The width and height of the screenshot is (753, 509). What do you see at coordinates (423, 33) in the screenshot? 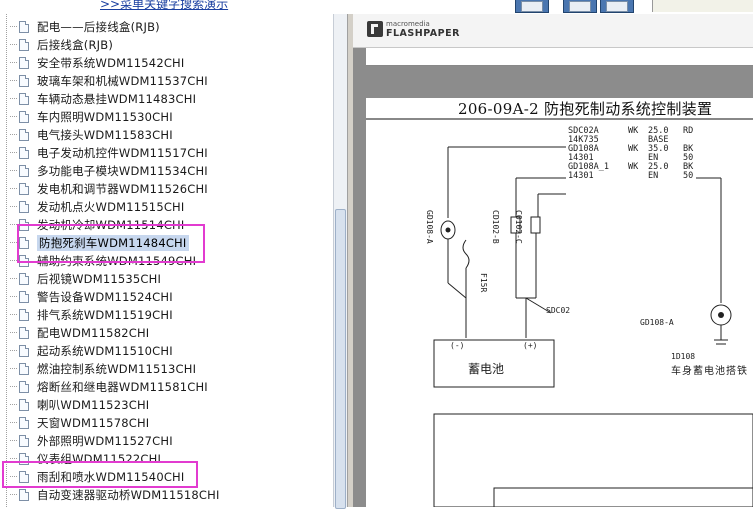
I see `logo-brand-big: FLASHPAPER` at bounding box center [423, 33].